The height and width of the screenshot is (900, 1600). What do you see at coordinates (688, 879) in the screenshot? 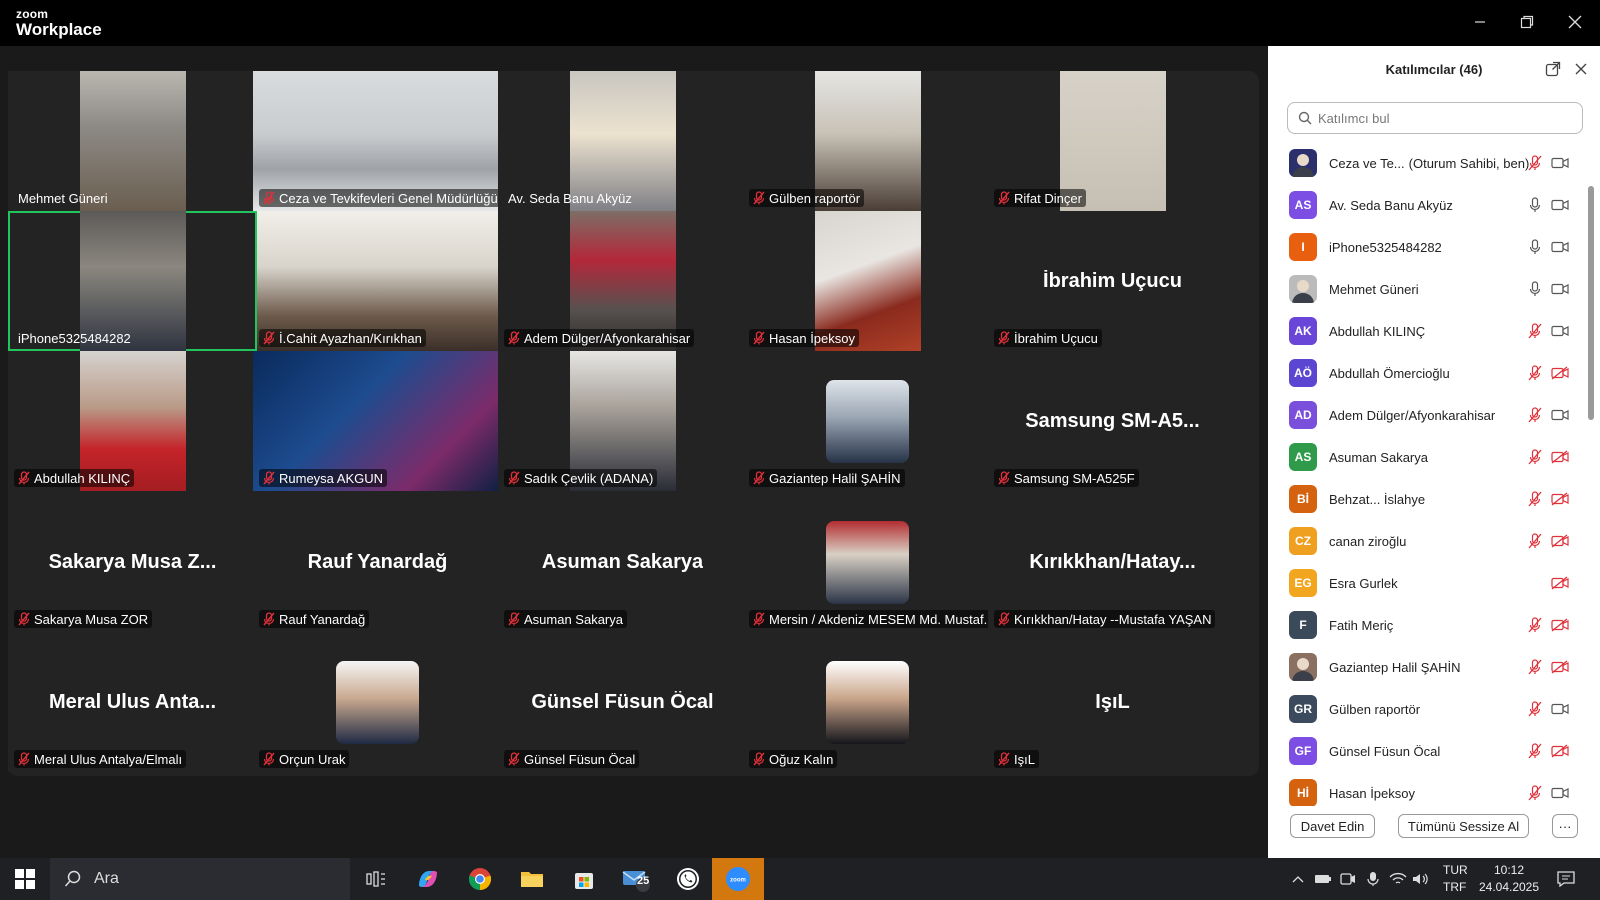
I see `whatsapp-button` at bounding box center [688, 879].